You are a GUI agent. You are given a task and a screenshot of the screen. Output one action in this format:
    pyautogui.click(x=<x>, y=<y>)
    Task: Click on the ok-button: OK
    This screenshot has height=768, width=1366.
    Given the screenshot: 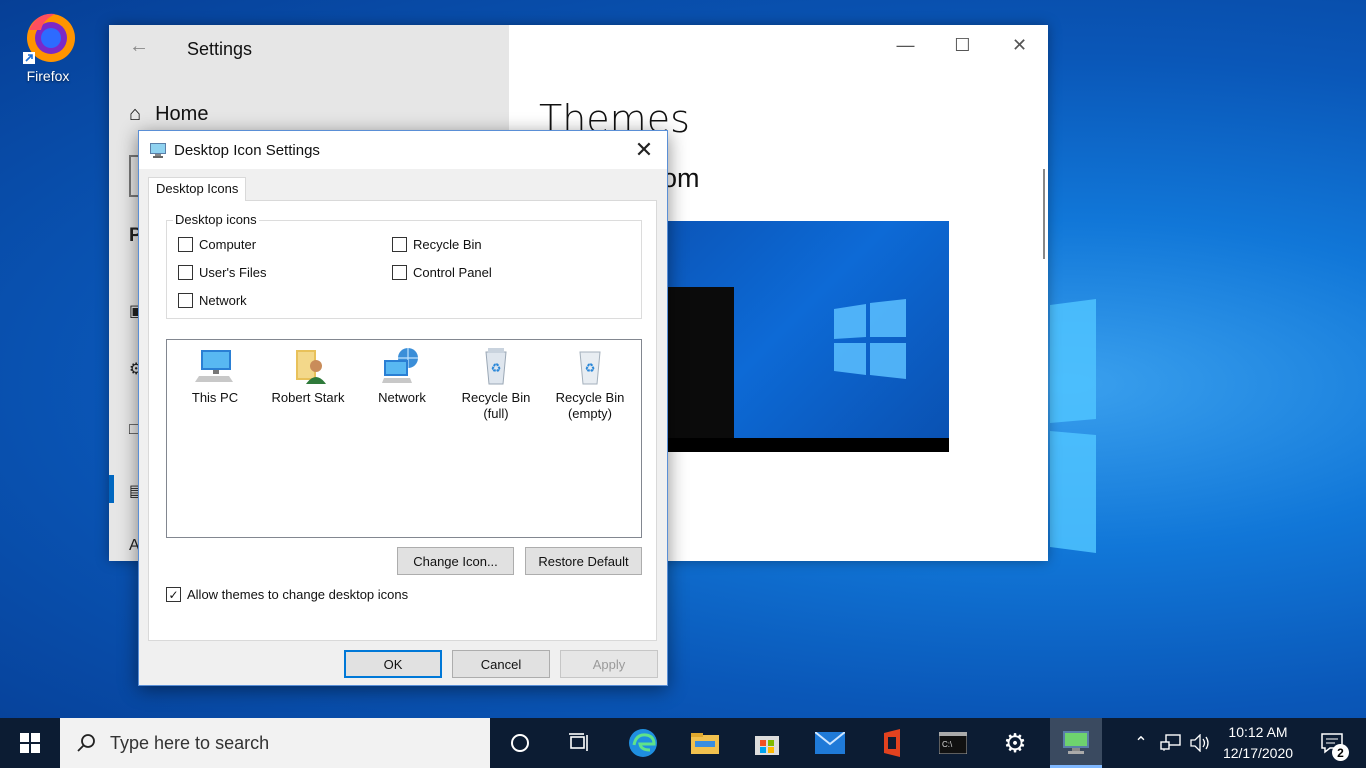 What is the action you would take?
    pyautogui.click(x=393, y=664)
    